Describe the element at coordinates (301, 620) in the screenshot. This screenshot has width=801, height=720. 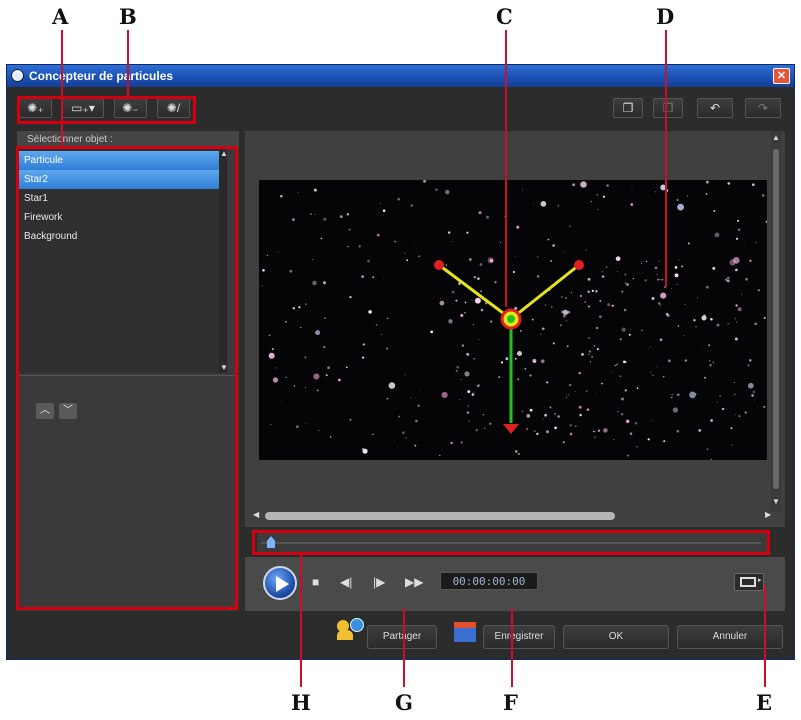
I see `callout-line-h` at that location.